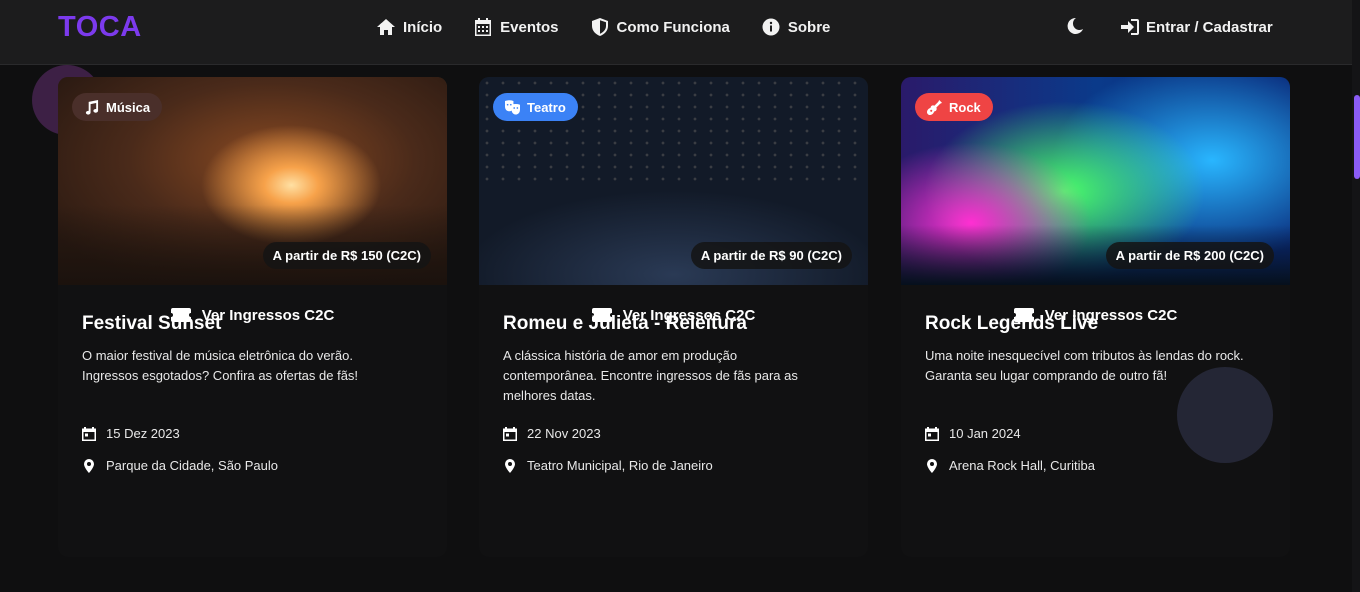 This screenshot has height=592, width=1360. Describe the element at coordinates (386, 27) in the screenshot. I see `home-icon` at that location.